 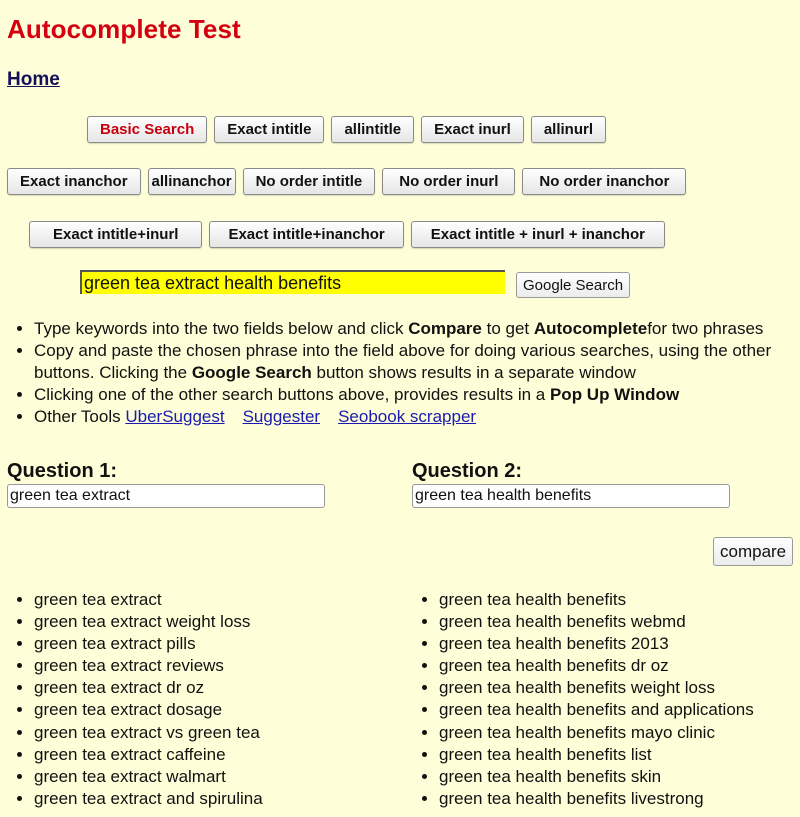 What do you see at coordinates (507, 328) in the screenshot?
I see `instruction-text: to get` at bounding box center [507, 328].